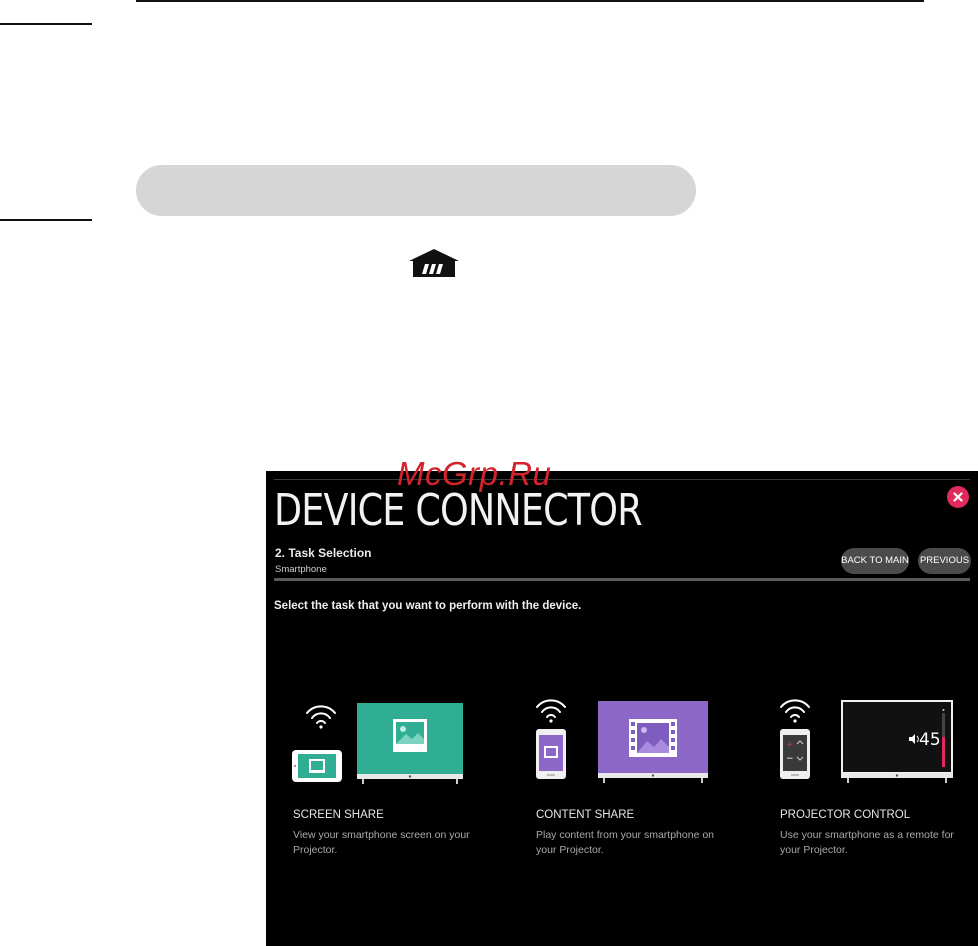  I want to click on header-divider, so click(622, 579).